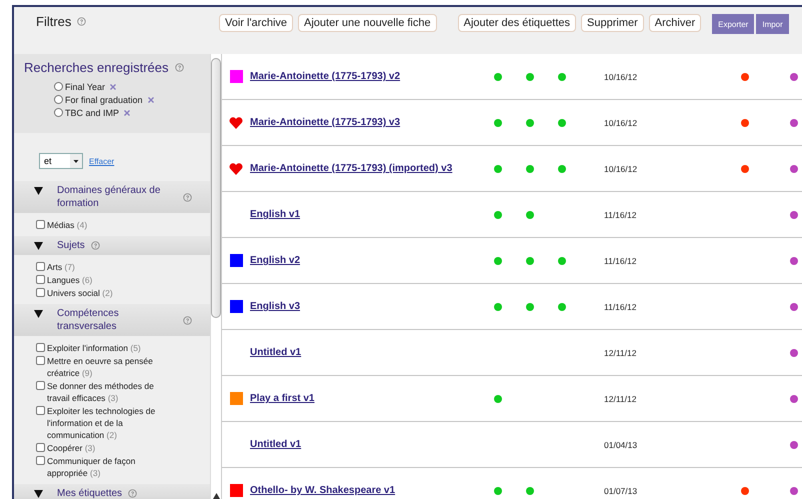 The image size is (802, 499). I want to click on filter-option-label: Univers social (2), so click(109, 293).